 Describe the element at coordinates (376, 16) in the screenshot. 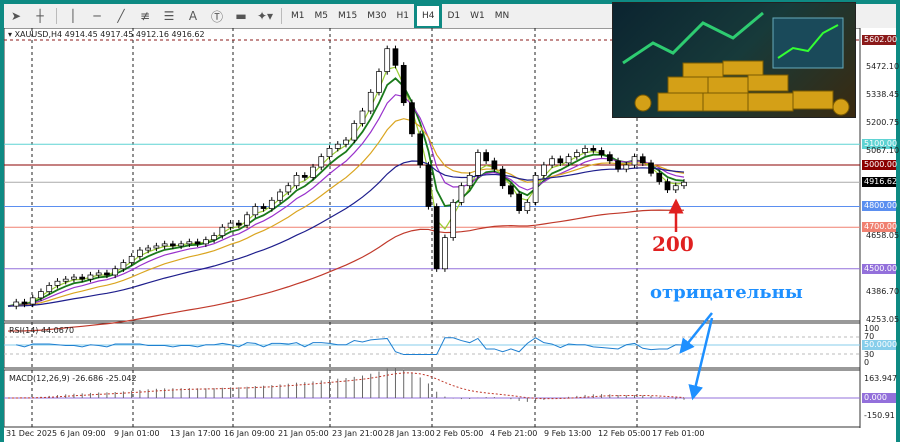

I see `timeframe-m30: M30` at that location.